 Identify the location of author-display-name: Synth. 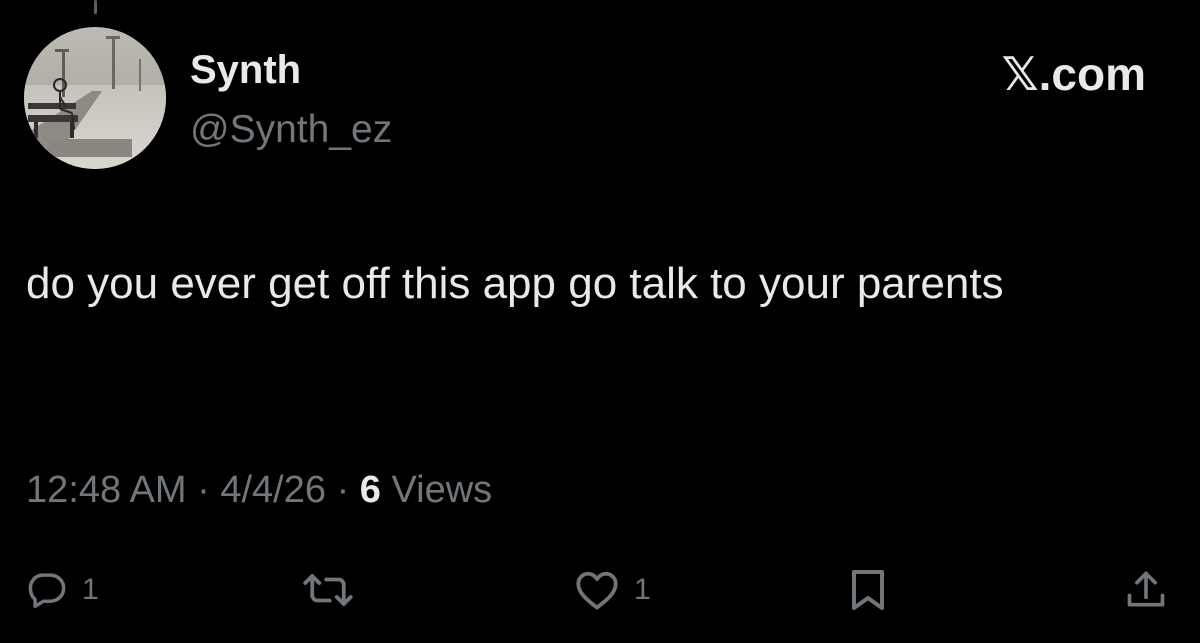
(245, 70).